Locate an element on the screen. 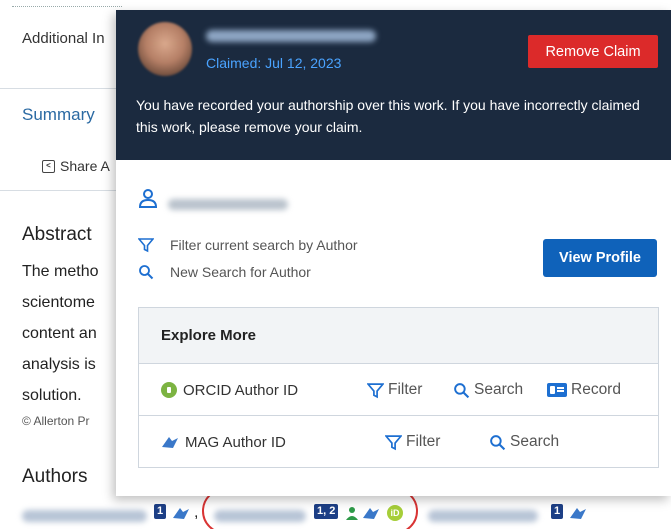  tab-summary: Summary is located at coordinates (58, 115).